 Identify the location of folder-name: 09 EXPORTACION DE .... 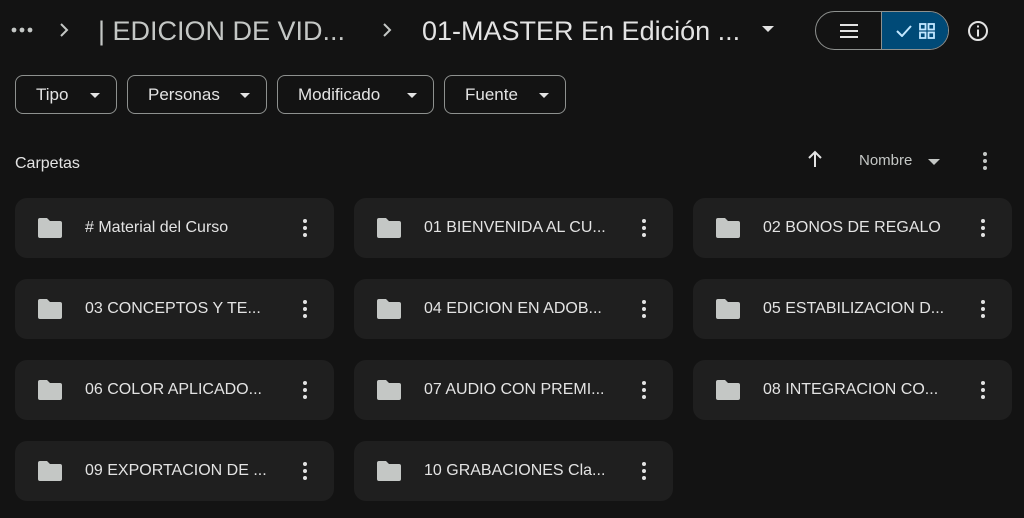
(176, 470).